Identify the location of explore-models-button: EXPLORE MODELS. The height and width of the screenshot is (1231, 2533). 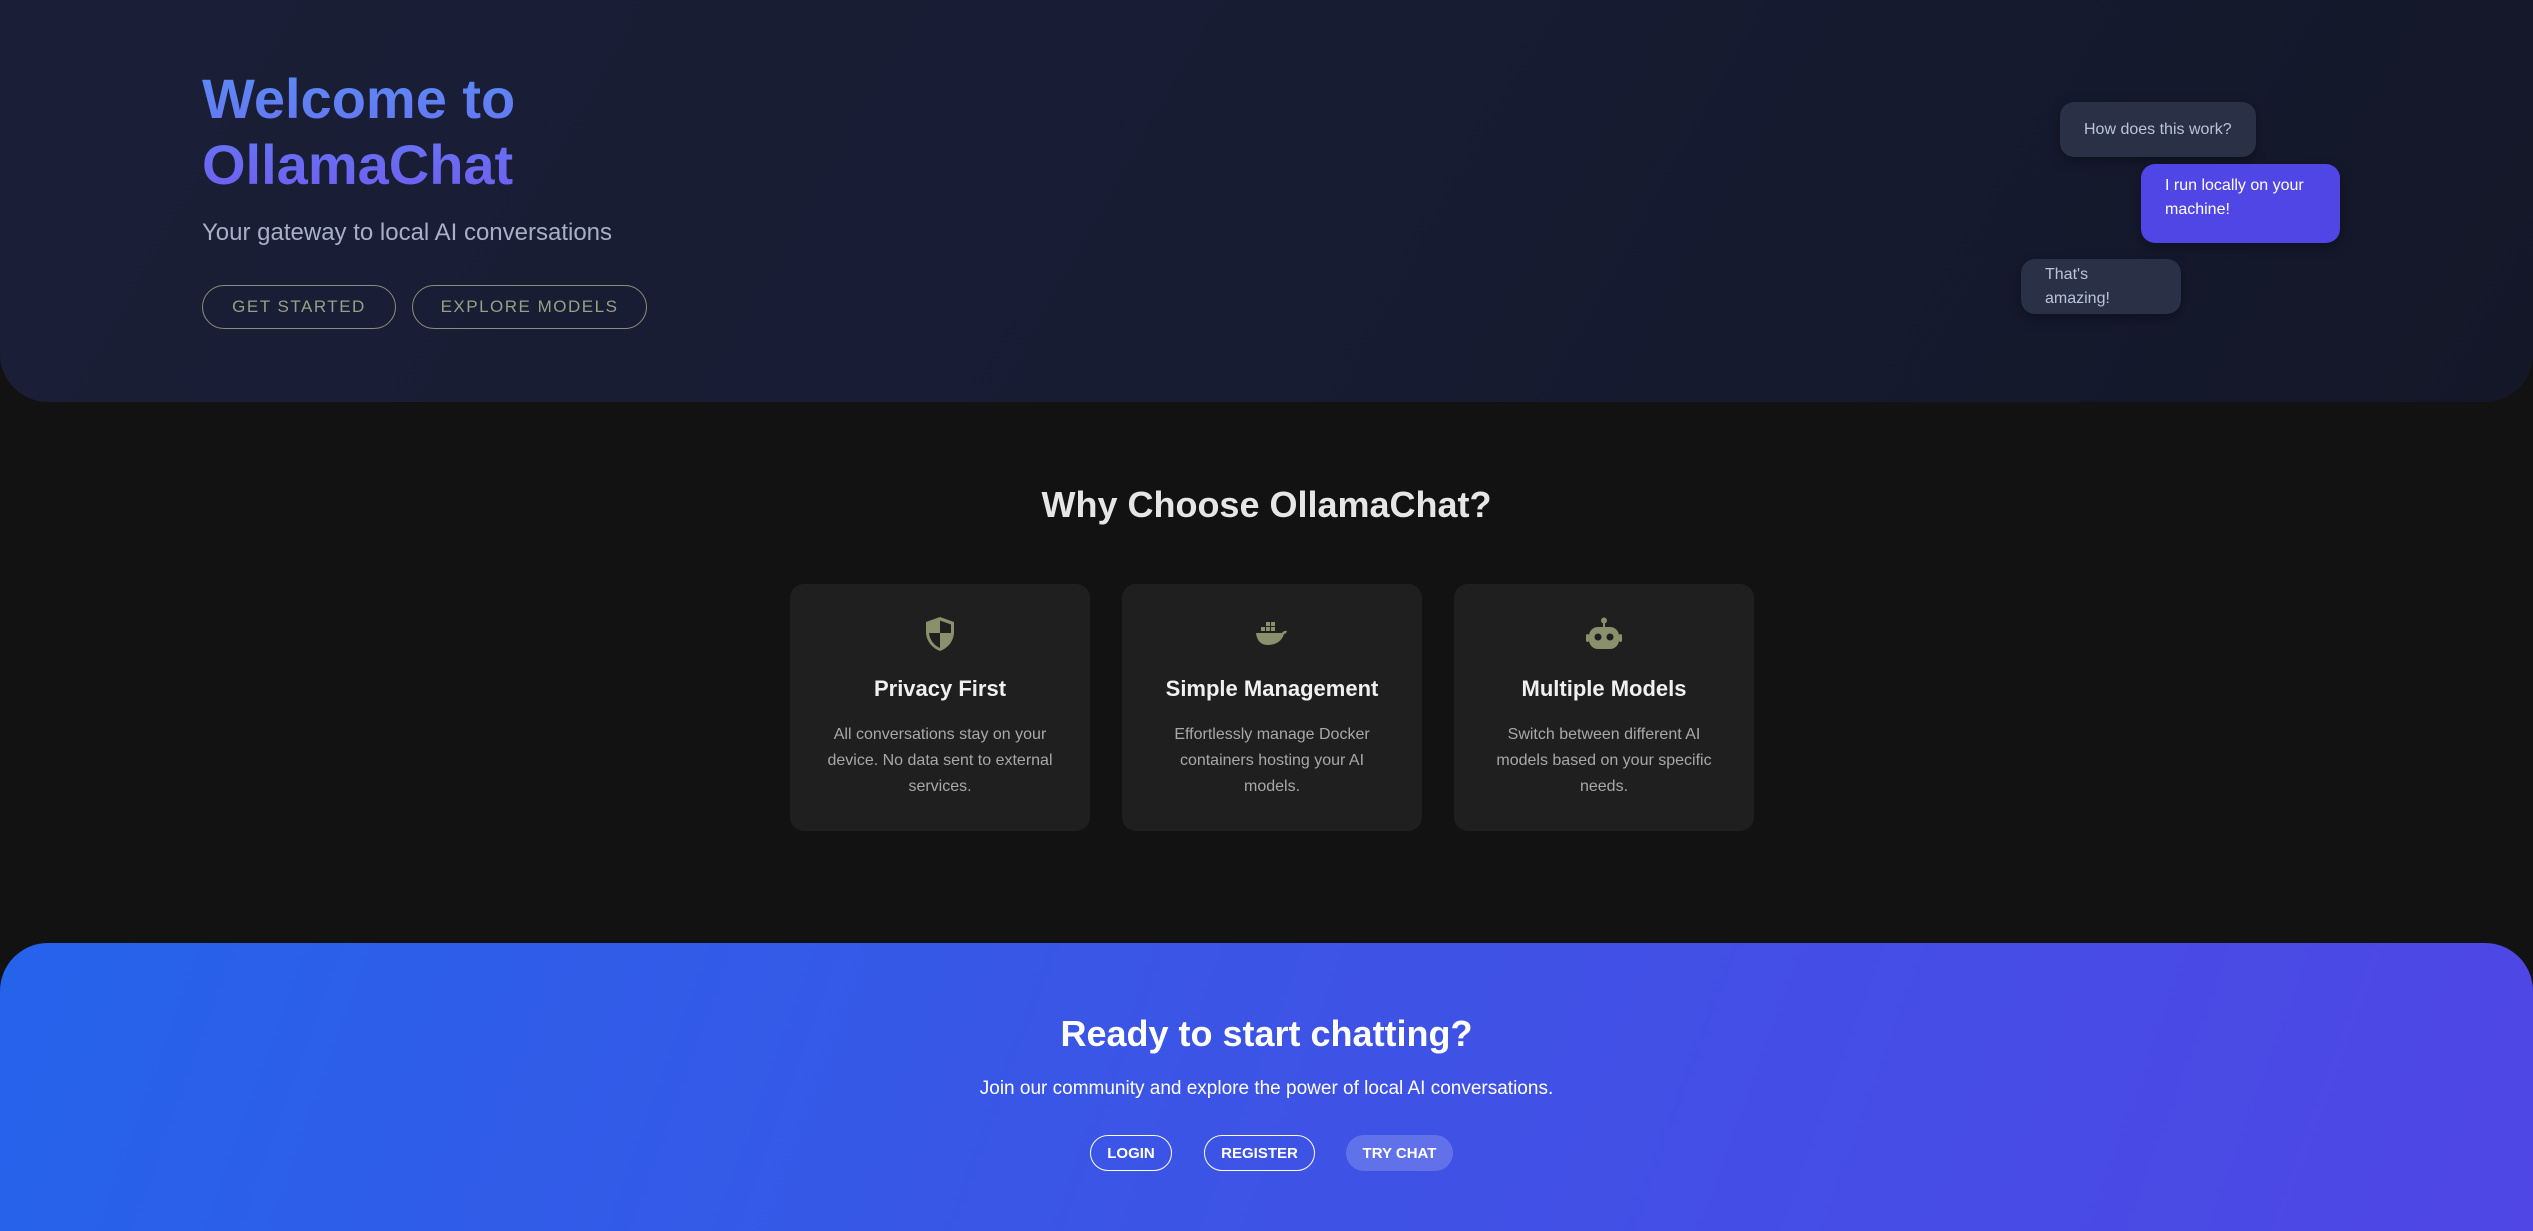
(529, 307).